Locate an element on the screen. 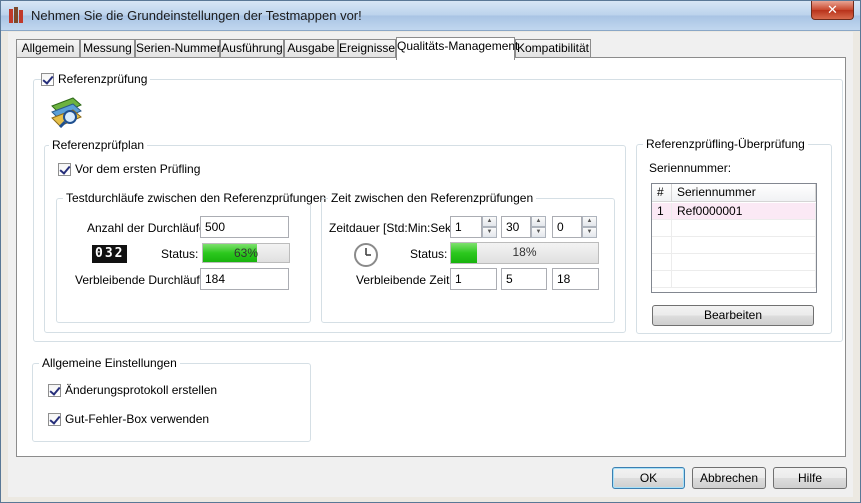  seconds-spinner: ▲ ▼ is located at coordinates (589, 227).